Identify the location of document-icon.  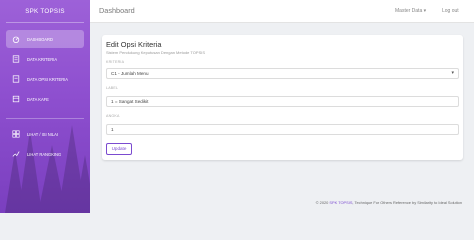
(16, 79).